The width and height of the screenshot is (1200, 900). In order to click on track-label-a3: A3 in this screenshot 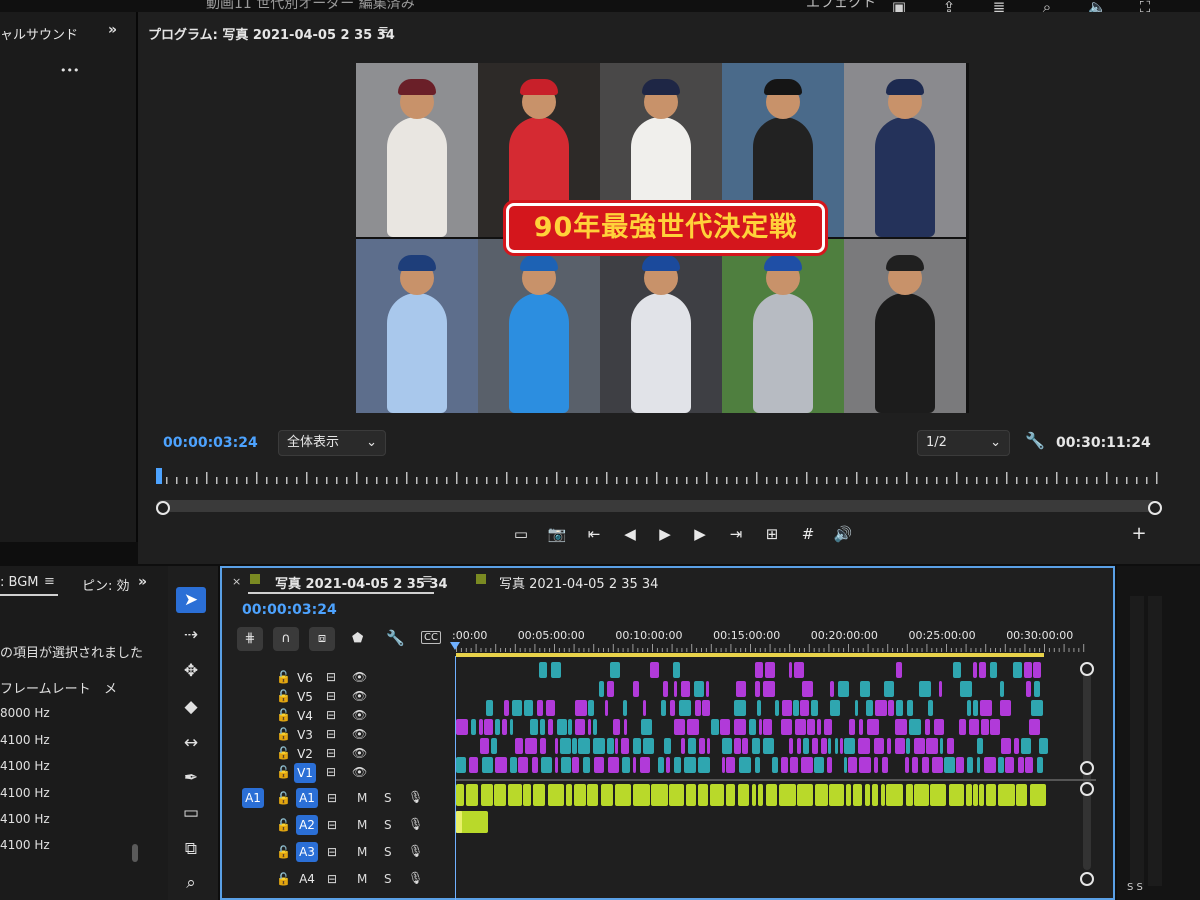, I will do `click(307, 852)`.